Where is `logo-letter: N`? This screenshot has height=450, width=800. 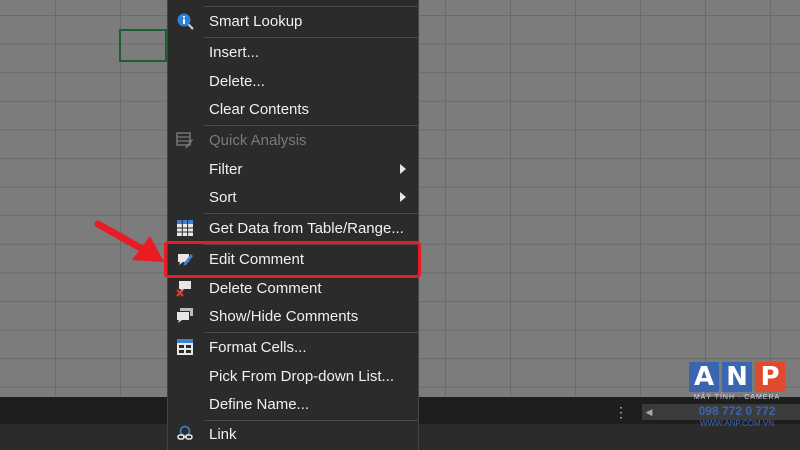
logo-letter: N is located at coordinates (737, 377).